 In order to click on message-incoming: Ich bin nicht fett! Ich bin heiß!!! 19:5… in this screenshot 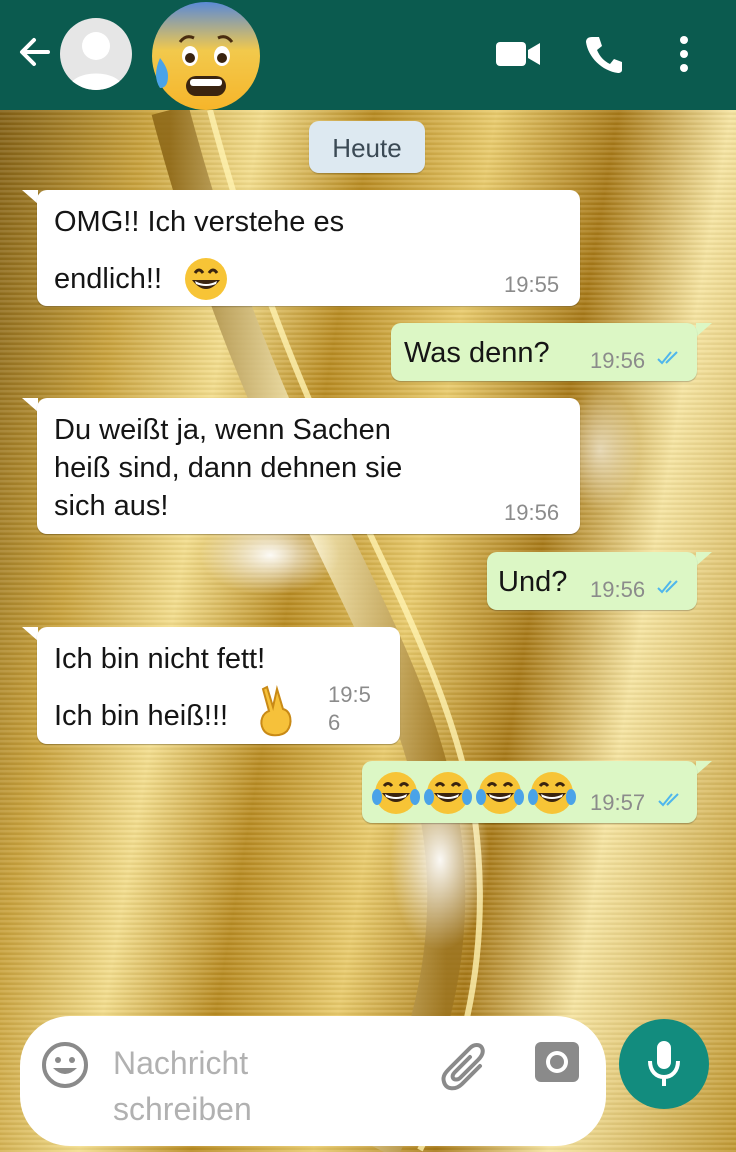, I will do `click(218, 685)`.